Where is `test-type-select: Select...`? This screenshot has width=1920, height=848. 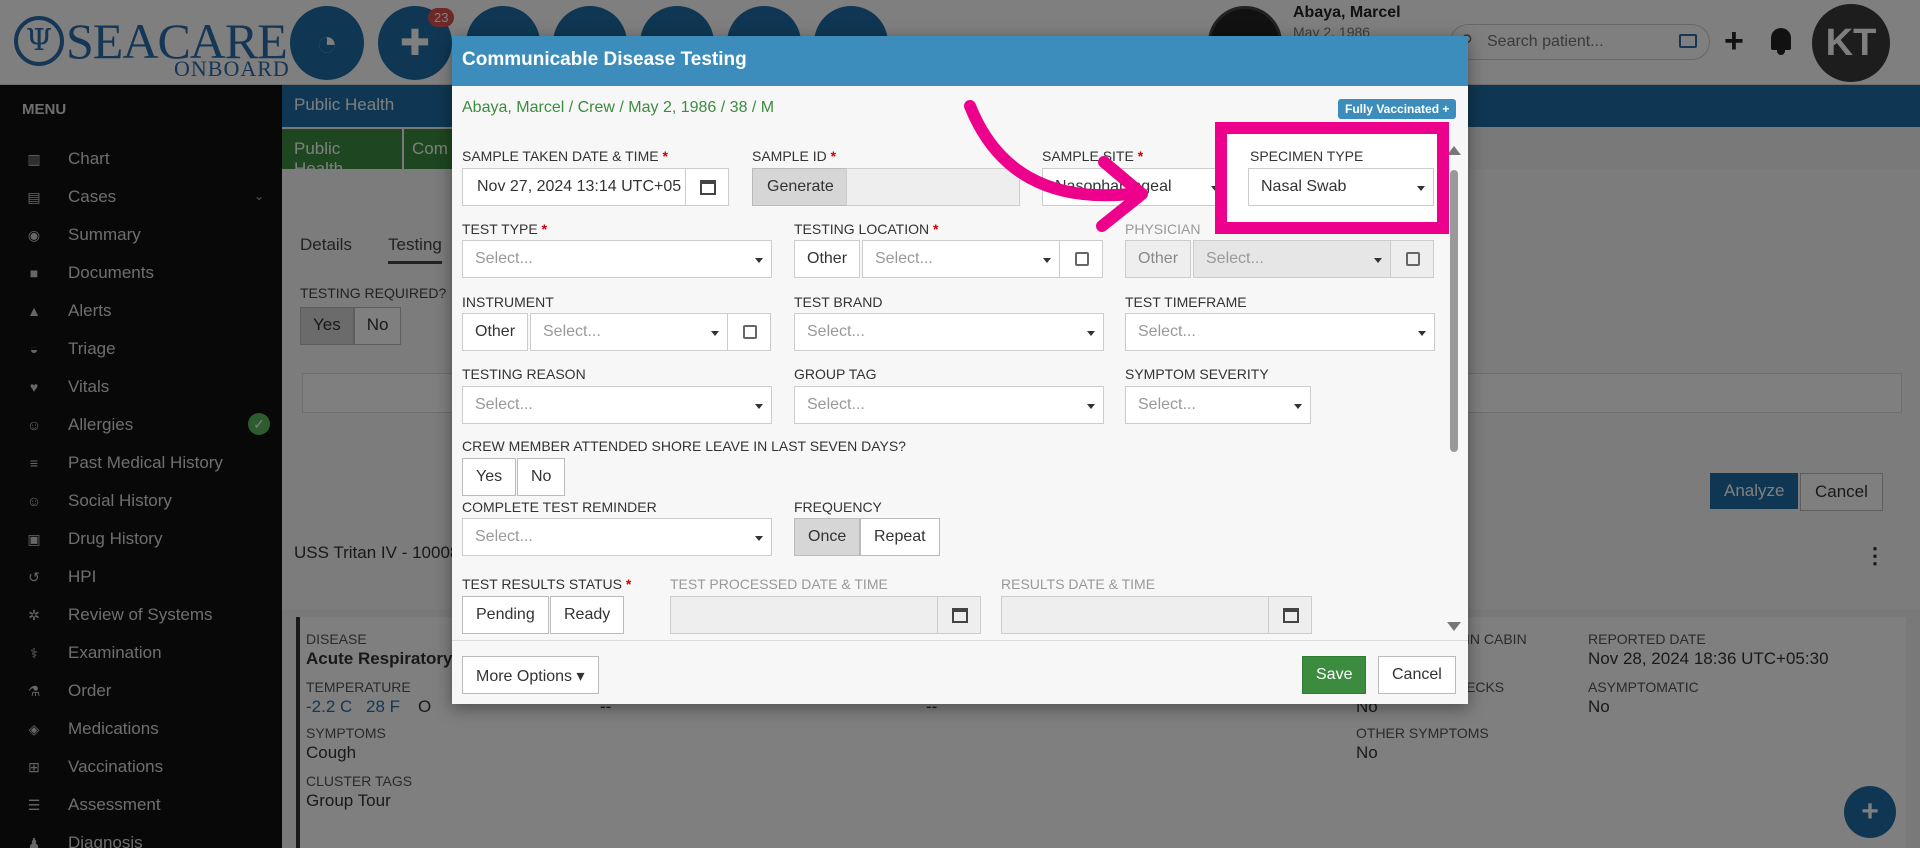
test-type-select: Select... is located at coordinates (617, 259).